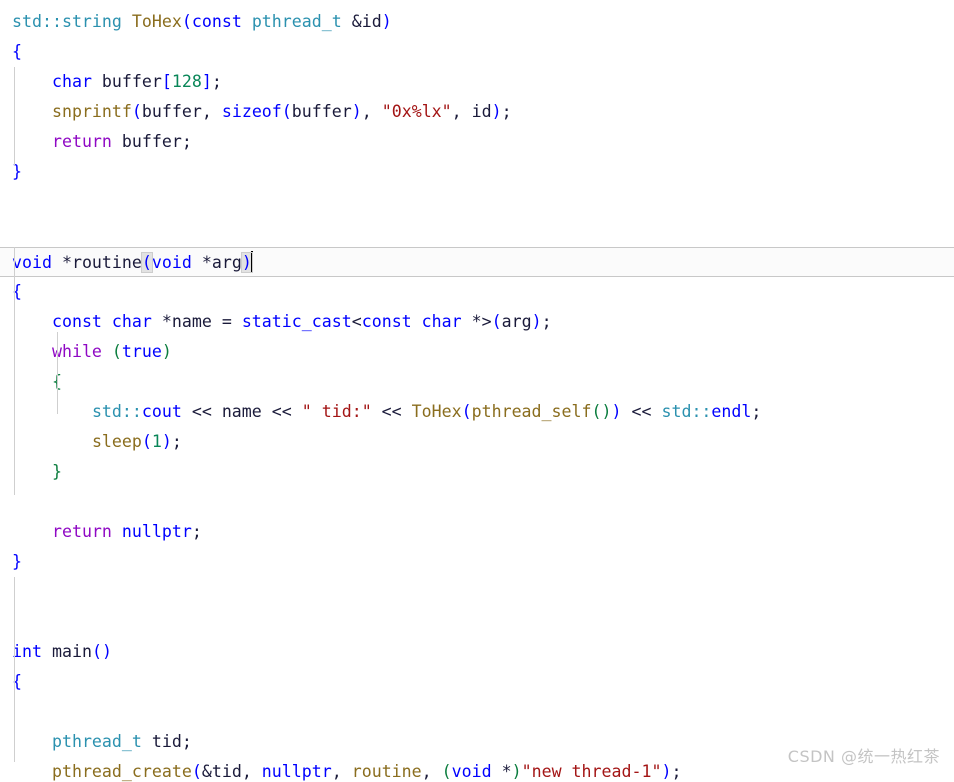 This screenshot has width=954, height=782. Describe the element at coordinates (206, 81) in the screenshot. I see `code-token: ]` at that location.